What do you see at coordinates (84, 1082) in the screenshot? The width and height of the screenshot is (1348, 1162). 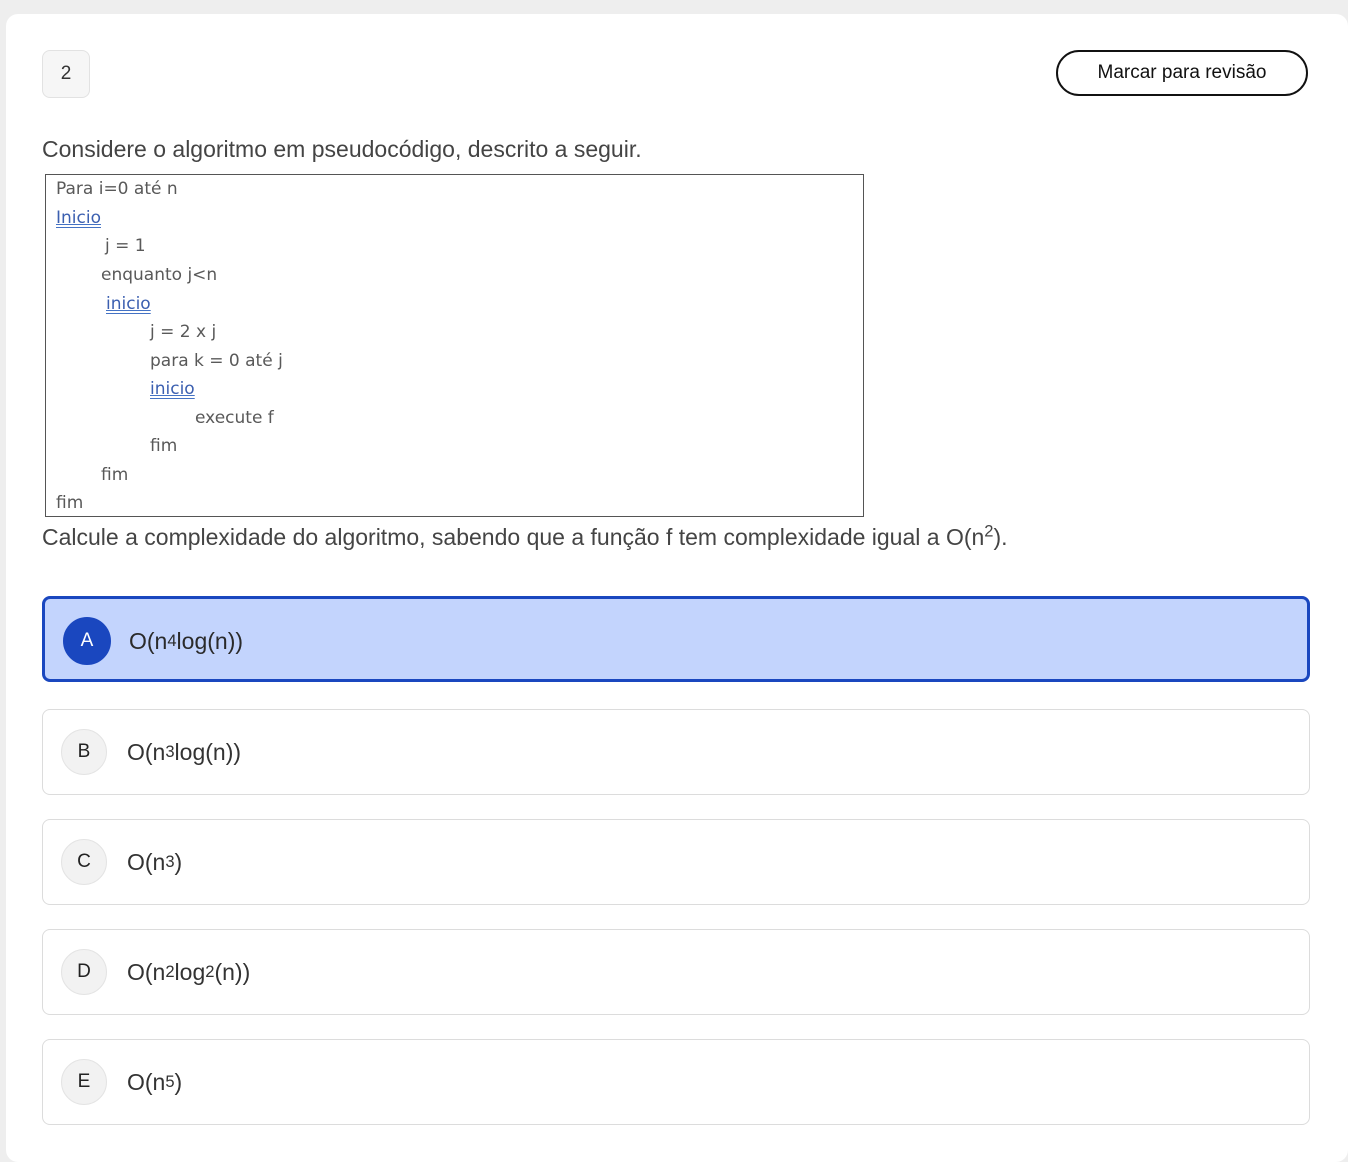 I see `option-letter: E` at bounding box center [84, 1082].